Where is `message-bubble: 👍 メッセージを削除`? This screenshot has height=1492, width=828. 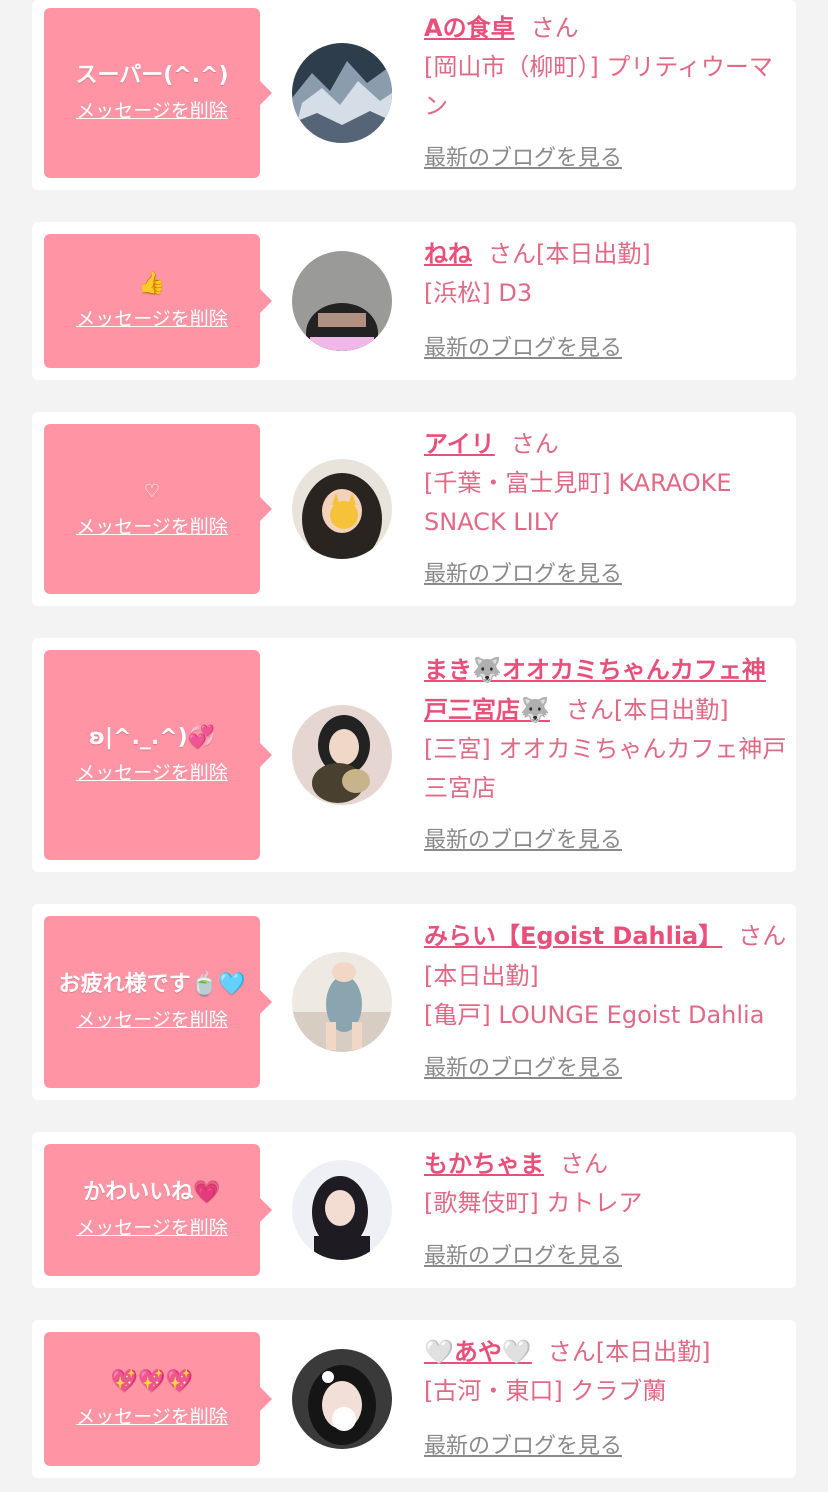
message-bubble: 👍 メッセージを削除 is located at coordinates (158, 301).